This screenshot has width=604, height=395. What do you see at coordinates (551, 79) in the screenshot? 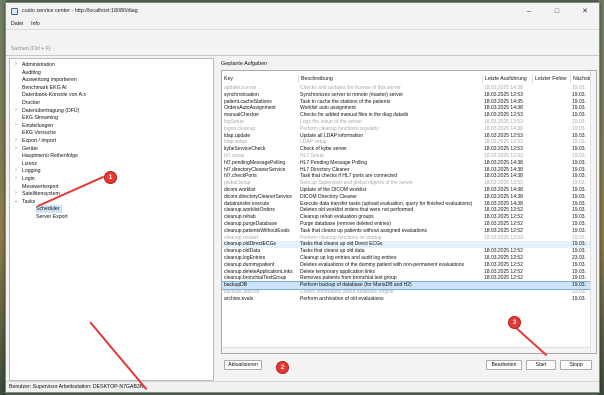
I see `column-last-error: Letzter Fehler` at bounding box center [551, 79].